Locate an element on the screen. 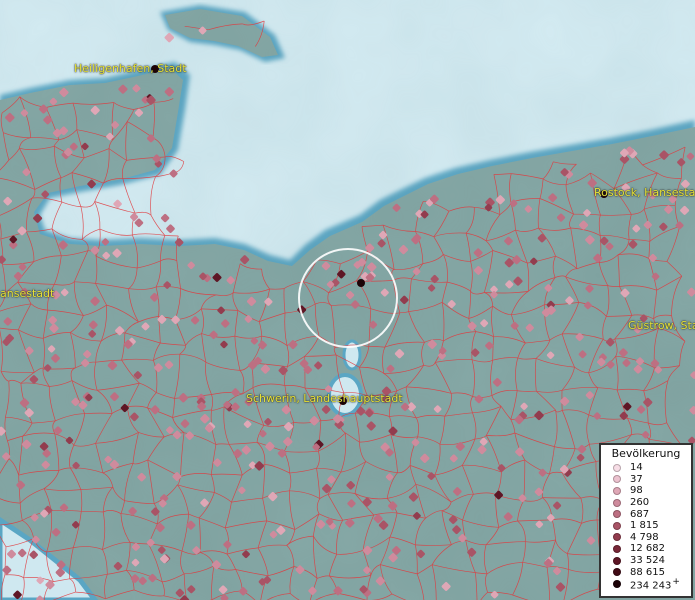 The width and height of the screenshot is (695, 600). legend-item: 4 798 is located at coordinates (646, 538).